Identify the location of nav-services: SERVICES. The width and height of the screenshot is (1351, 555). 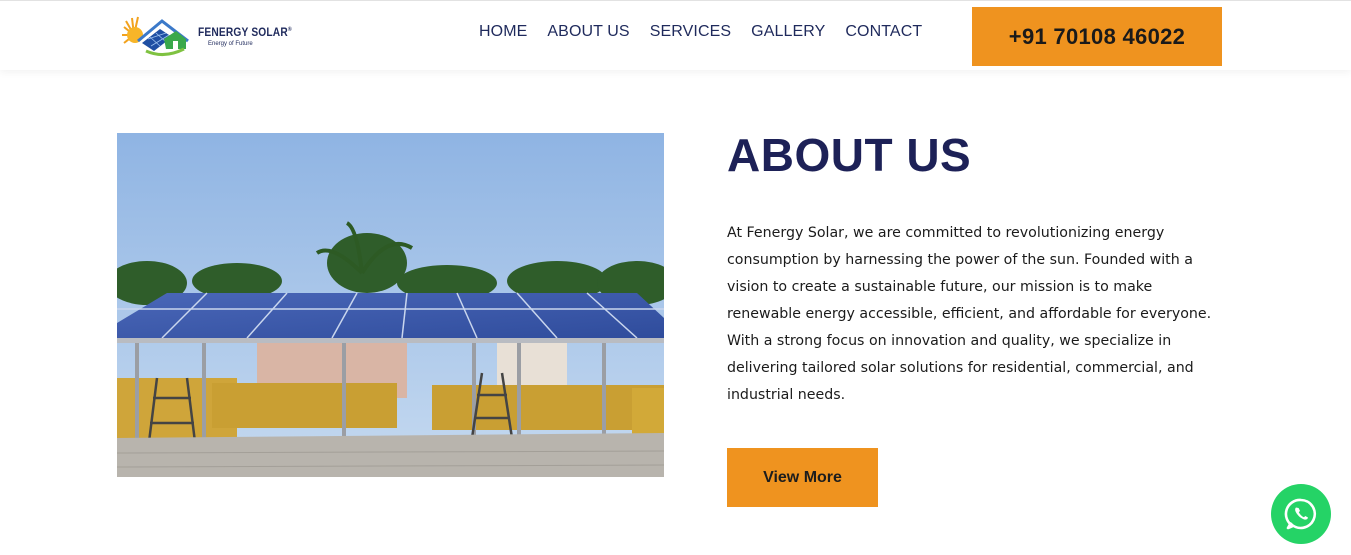
(690, 32).